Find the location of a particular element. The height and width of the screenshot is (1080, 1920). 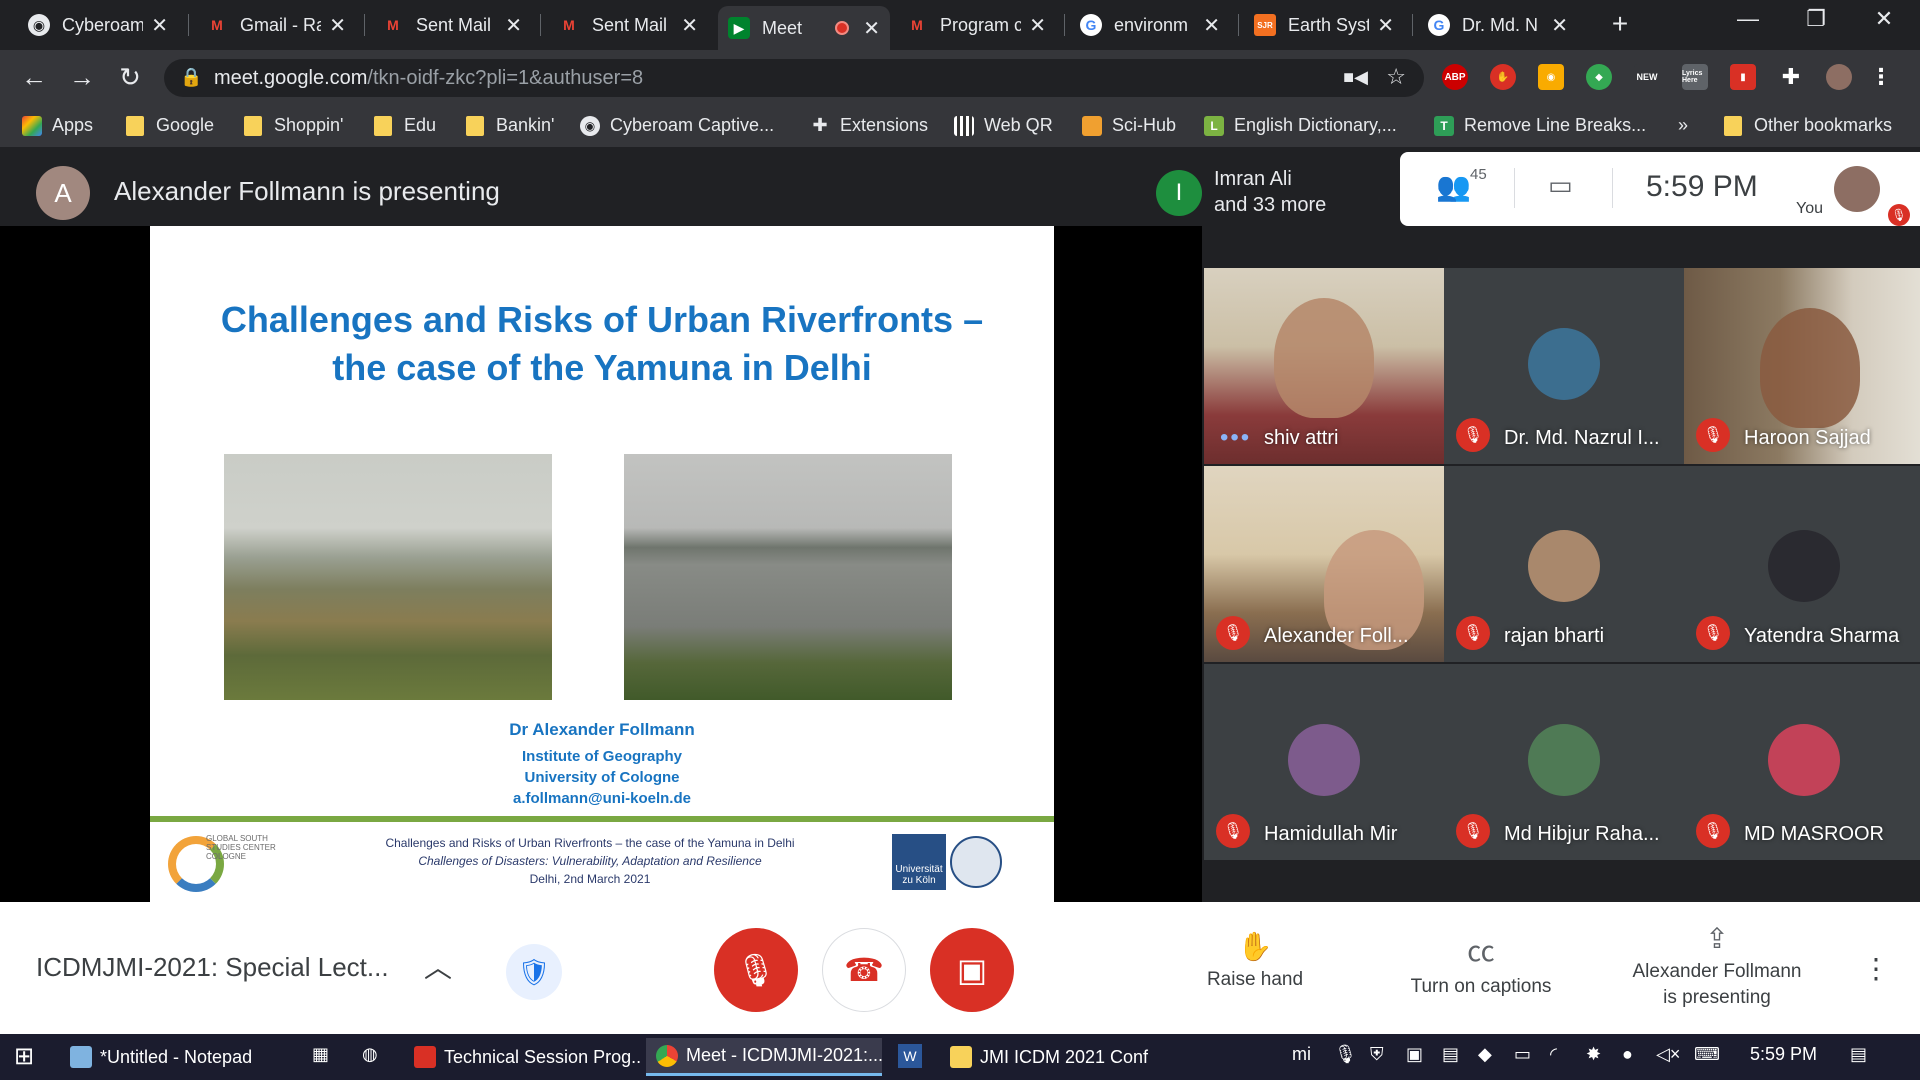

bookmark-star-icon: ☆ is located at coordinates (1396, 77).